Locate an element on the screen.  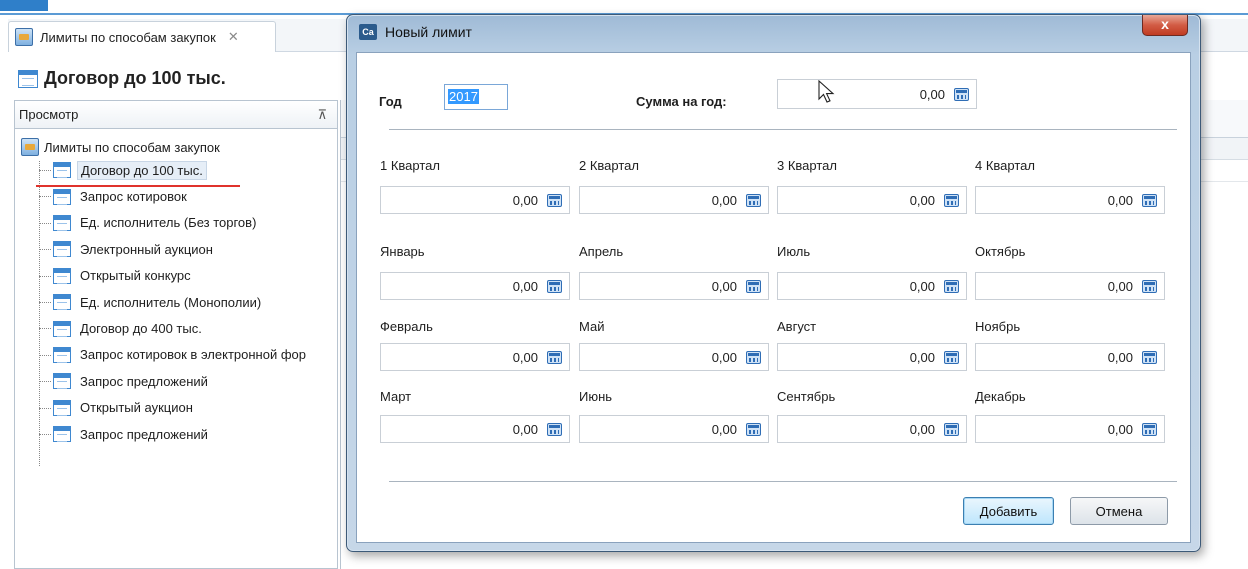
tab-close-icon: ✕ is located at coordinates (233, 37).